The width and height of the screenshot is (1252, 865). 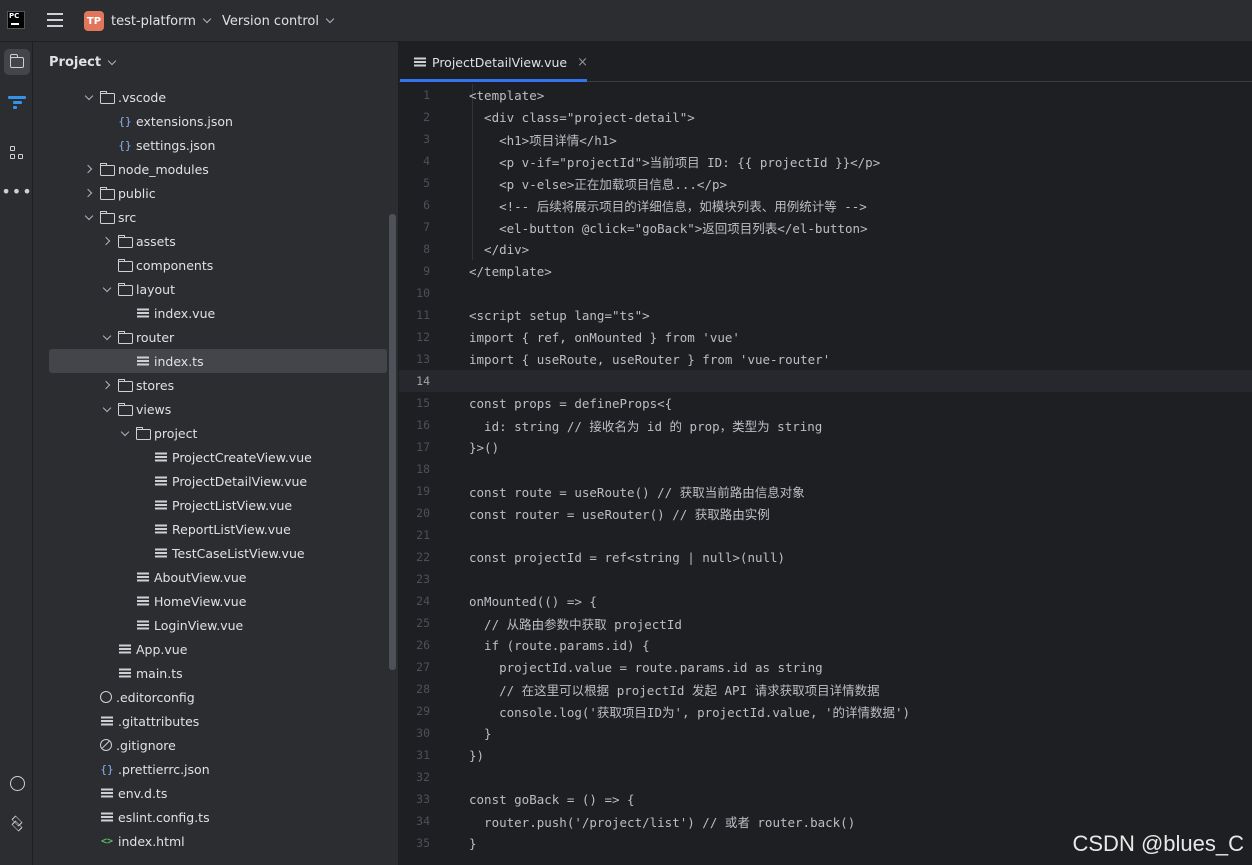 What do you see at coordinates (17, 783) in the screenshot?
I see `python-console-button` at bounding box center [17, 783].